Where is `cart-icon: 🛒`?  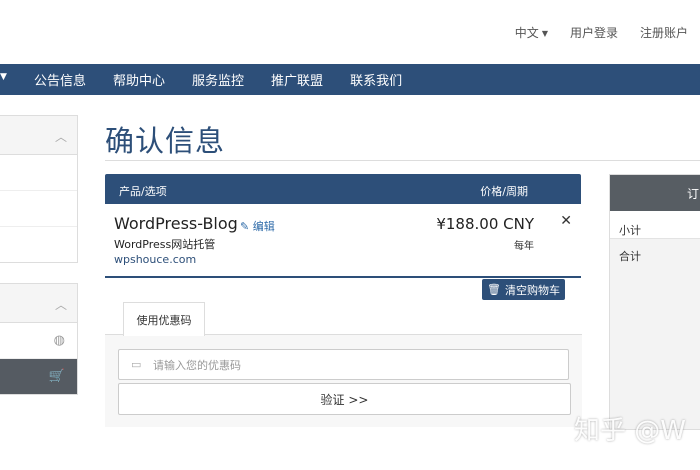 cart-icon: 🛒 is located at coordinates (56, 376).